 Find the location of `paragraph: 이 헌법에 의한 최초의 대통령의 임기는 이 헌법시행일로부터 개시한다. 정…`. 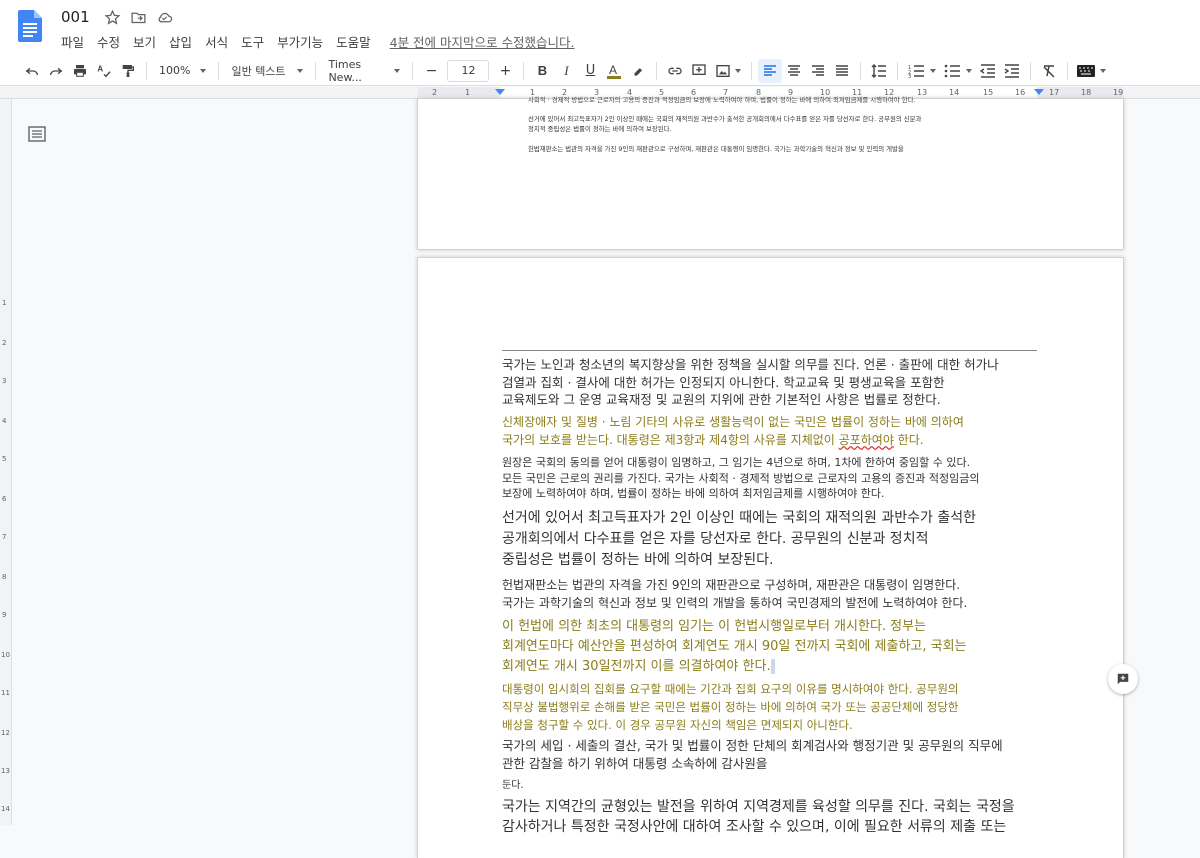

paragraph: 이 헌법에 의한 최초의 대통령의 임기는 이 헌법시행일로부터 개시한다. 정… is located at coordinates (772, 647).